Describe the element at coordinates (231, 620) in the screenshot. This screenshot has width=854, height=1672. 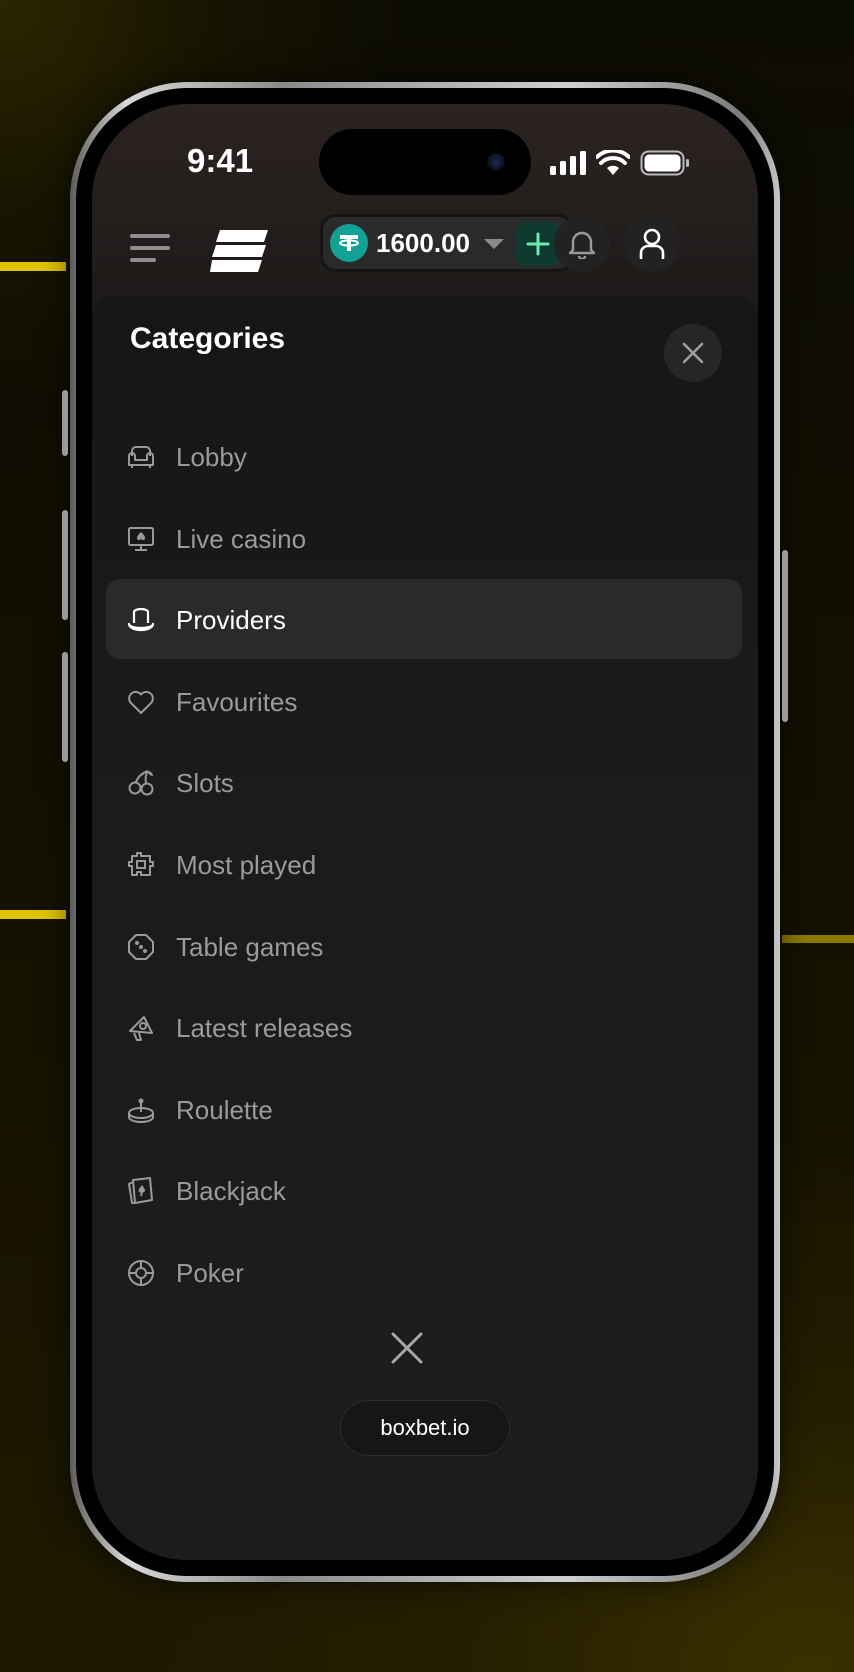
I see `category-label: Providers` at that location.